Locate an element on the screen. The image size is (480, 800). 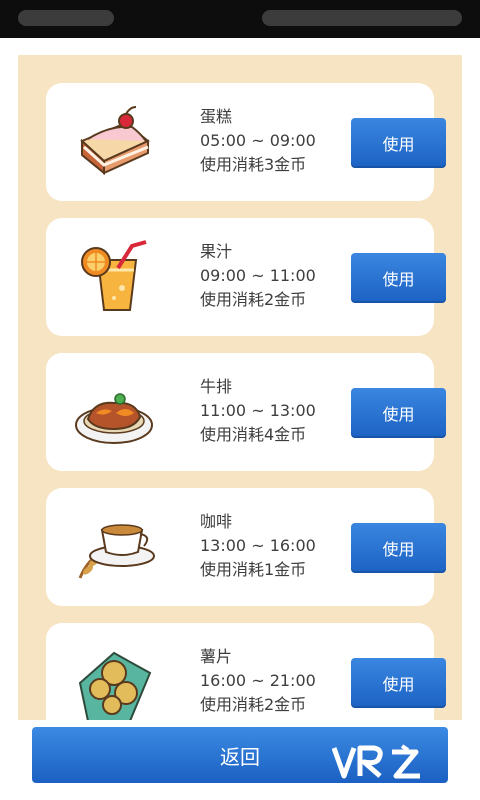
use-button-coffee: 使用 is located at coordinates (398, 548).